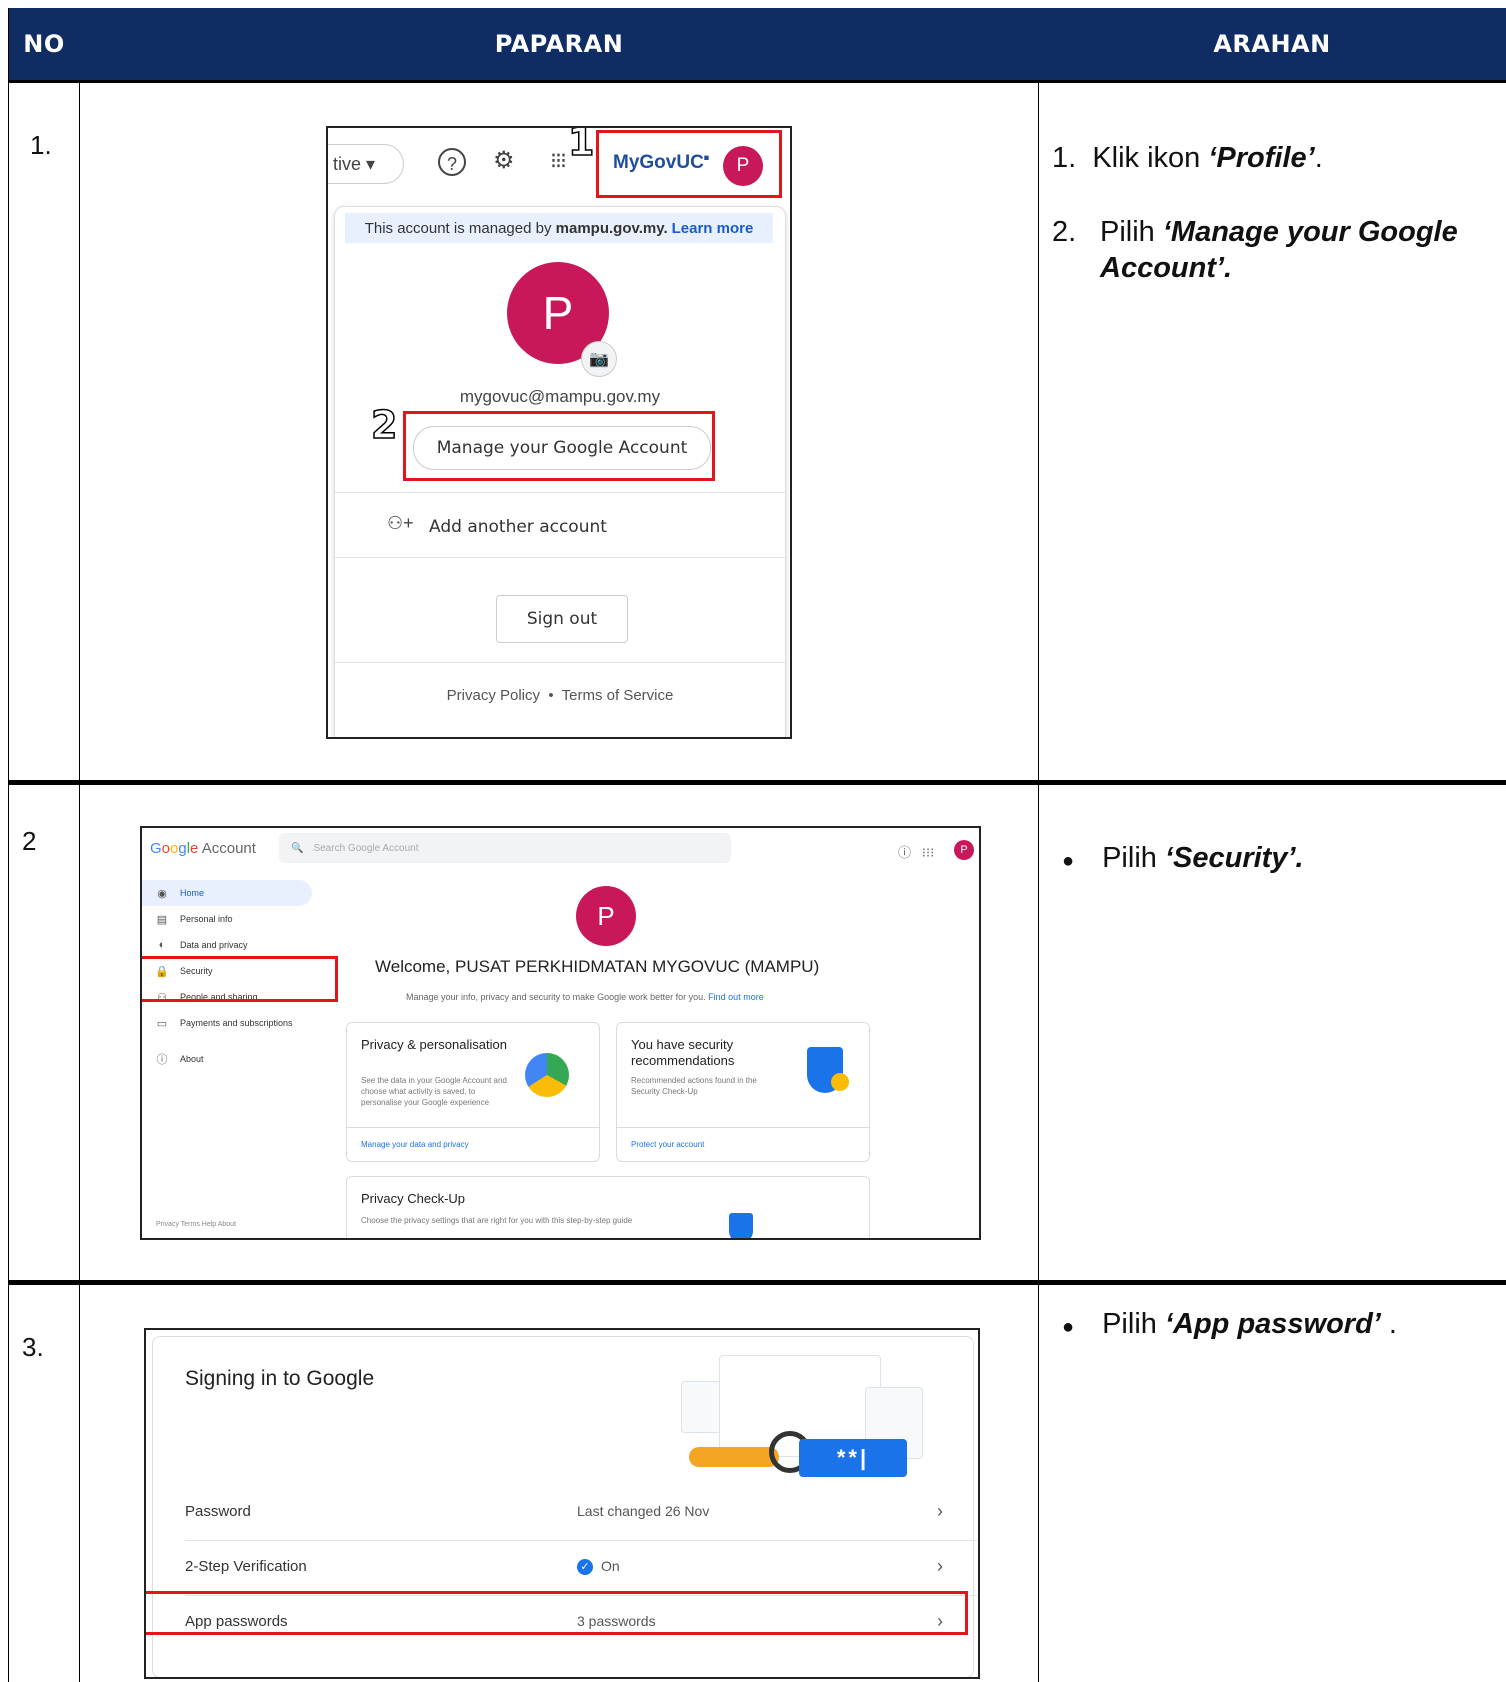  I want to click on sidebar-item-home: ◉ Home, so click(227, 893).